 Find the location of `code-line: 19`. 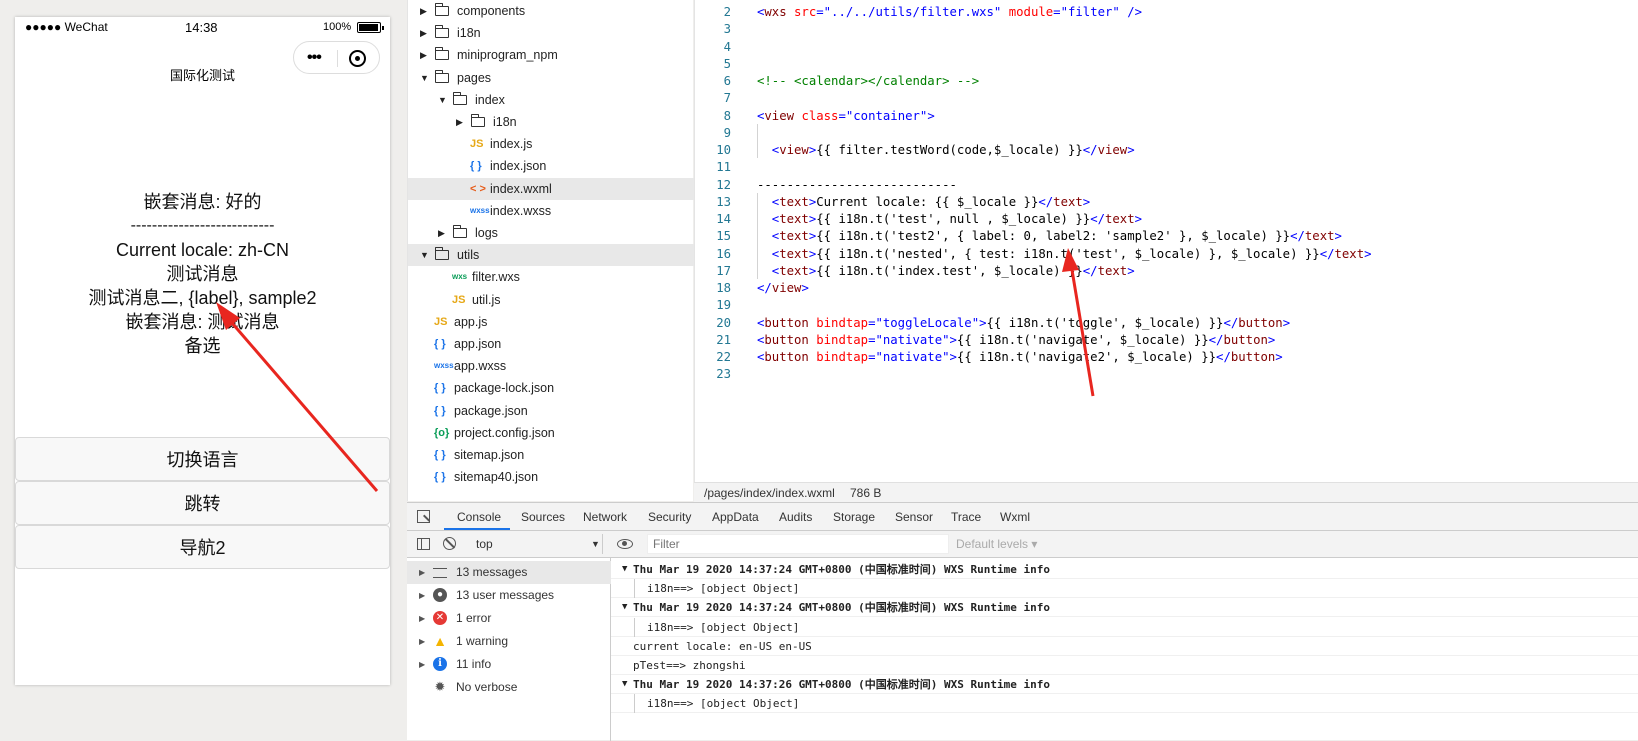

code-line: 19 is located at coordinates (1166, 305).